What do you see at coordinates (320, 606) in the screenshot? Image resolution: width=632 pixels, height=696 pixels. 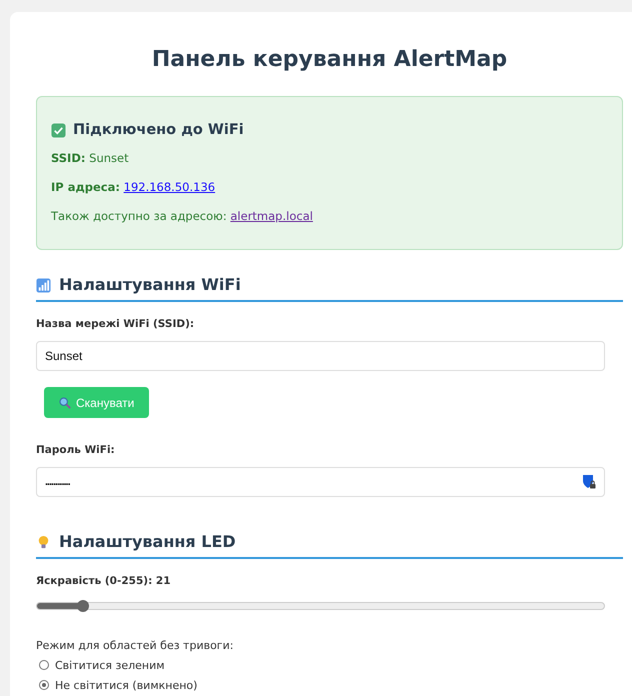 I see `brightness-slider` at bounding box center [320, 606].